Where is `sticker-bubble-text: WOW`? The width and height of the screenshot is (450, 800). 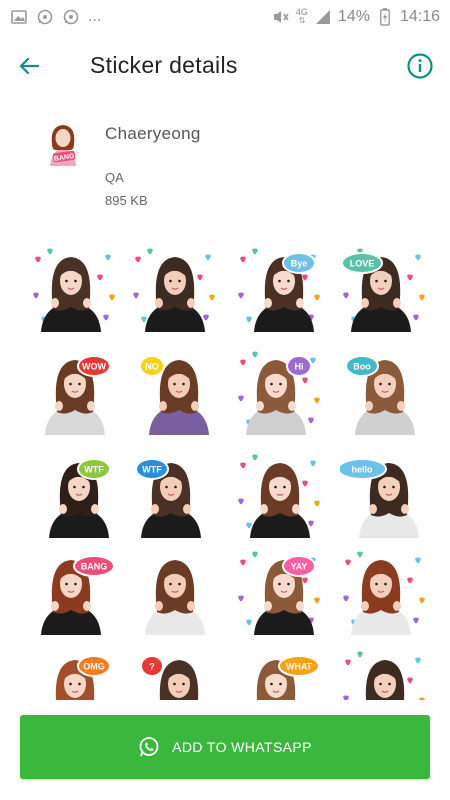 sticker-bubble-text: WOW is located at coordinates (94, 367).